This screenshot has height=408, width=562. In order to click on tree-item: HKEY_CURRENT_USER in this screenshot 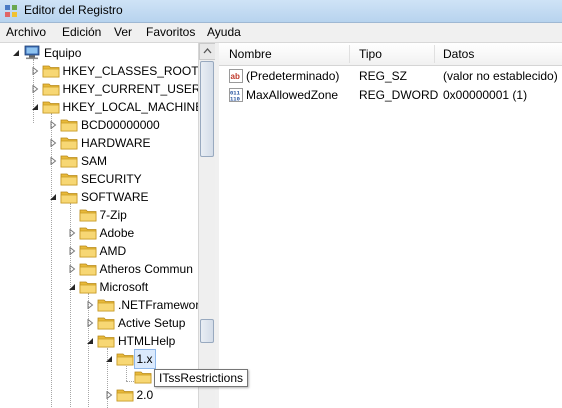, I will do `click(115, 89)`.